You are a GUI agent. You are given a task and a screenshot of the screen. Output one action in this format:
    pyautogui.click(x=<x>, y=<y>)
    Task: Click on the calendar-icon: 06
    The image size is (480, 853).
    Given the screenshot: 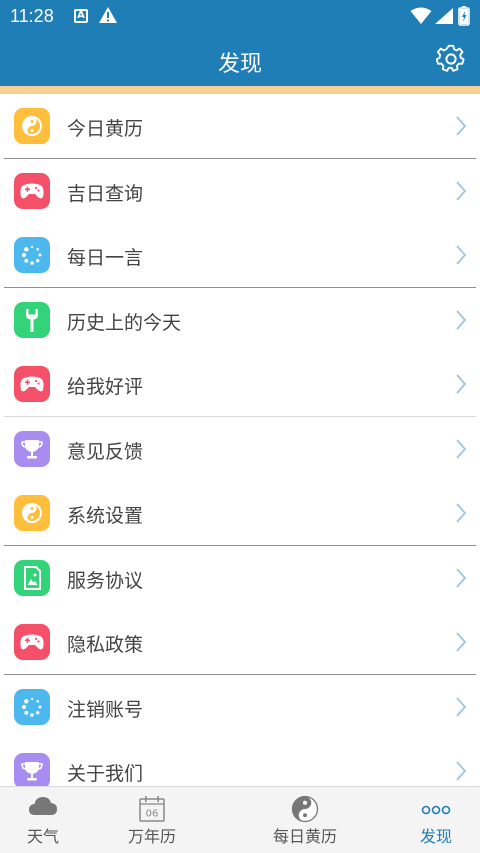 What is the action you would take?
    pyautogui.click(x=152, y=809)
    